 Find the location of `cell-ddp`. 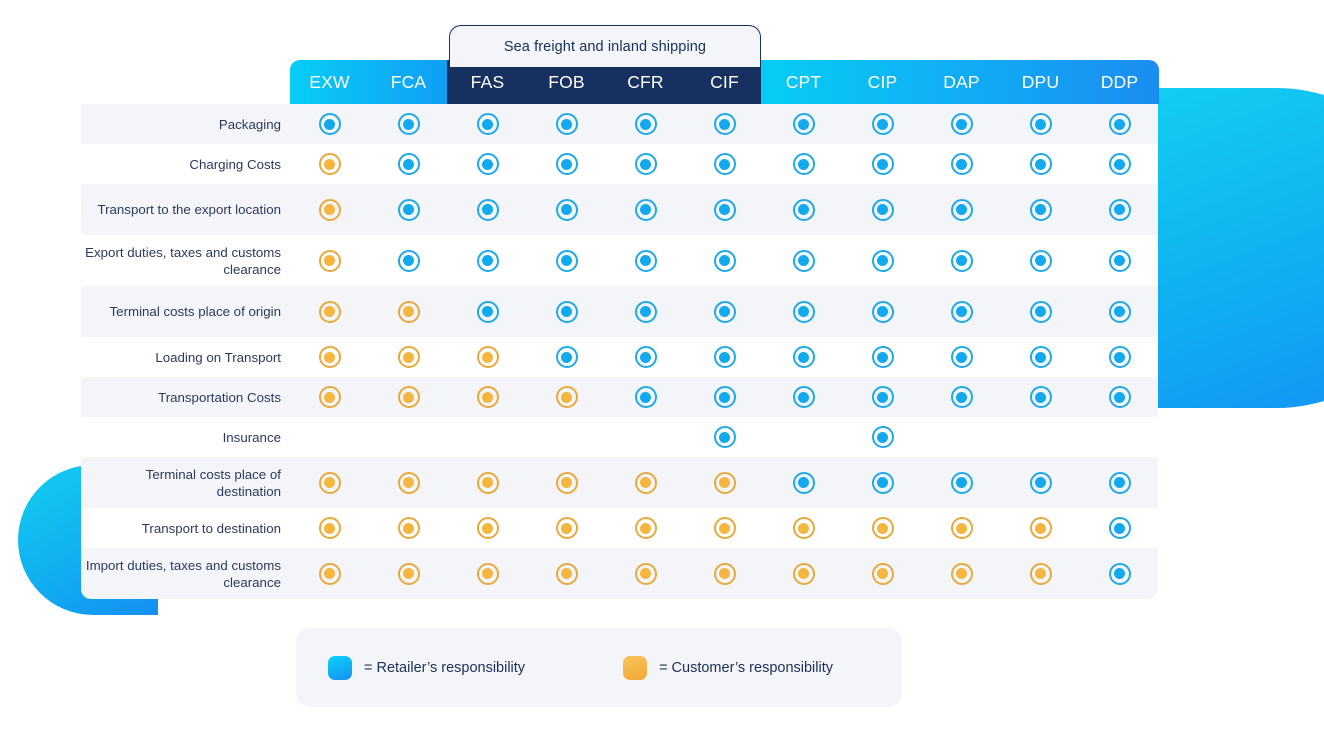

cell-ddp is located at coordinates (1119, 482).